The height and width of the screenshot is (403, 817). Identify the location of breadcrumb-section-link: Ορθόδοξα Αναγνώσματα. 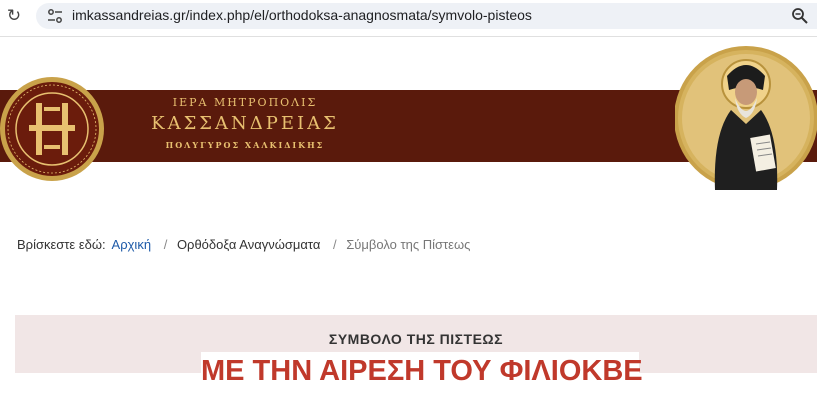
(248, 244).